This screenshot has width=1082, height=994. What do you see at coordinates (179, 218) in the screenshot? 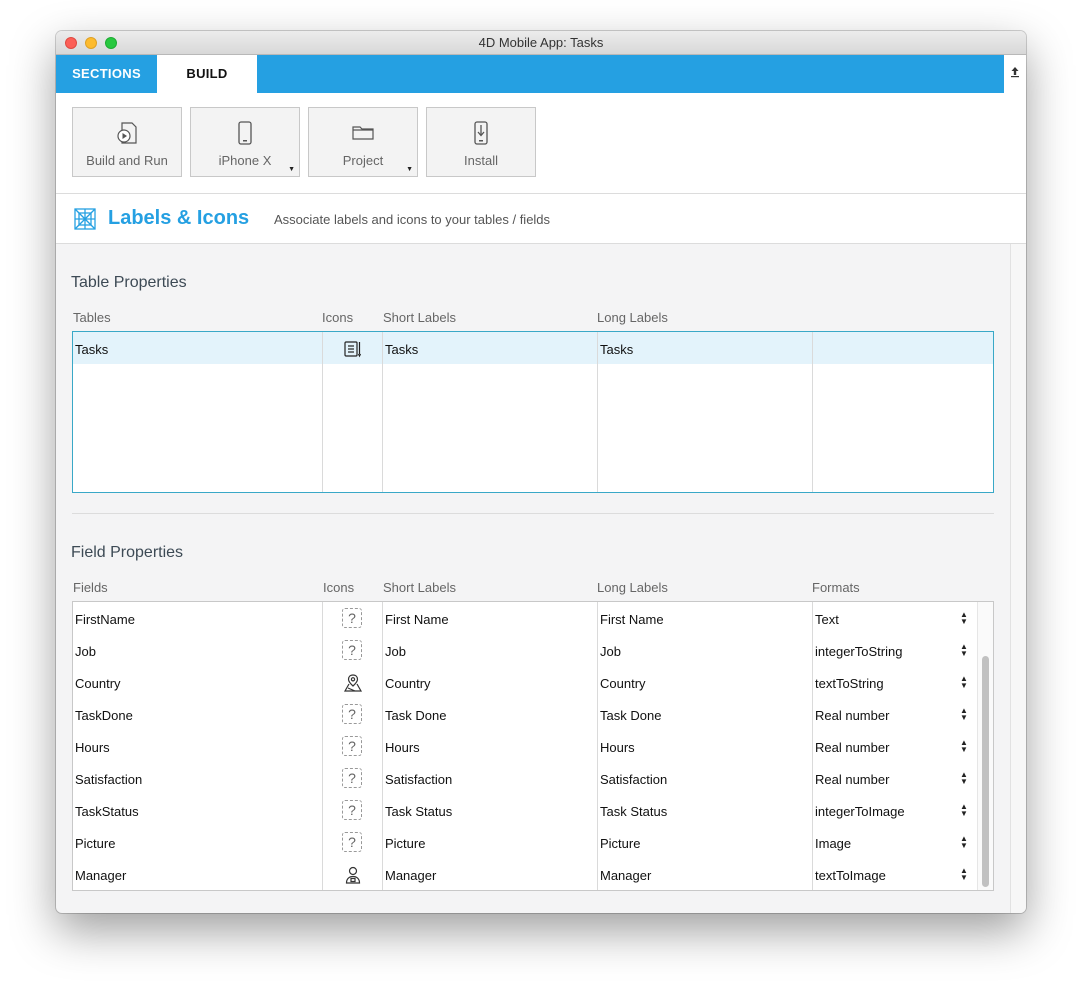
I see `section-title: Labels & Icons` at bounding box center [179, 218].